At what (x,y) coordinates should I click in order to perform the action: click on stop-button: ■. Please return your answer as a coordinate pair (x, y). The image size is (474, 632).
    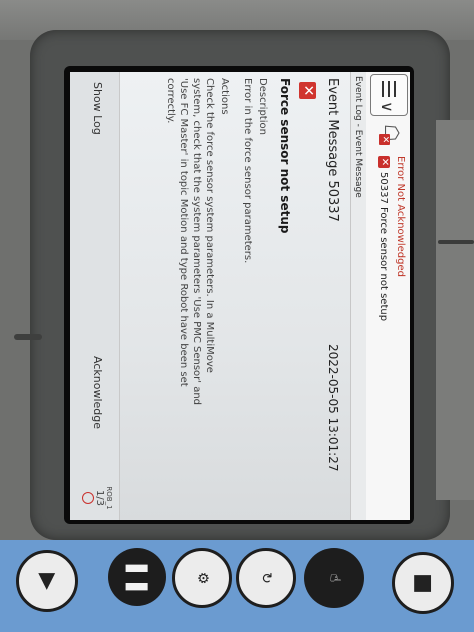
    Looking at the image, I should click on (423, 583).